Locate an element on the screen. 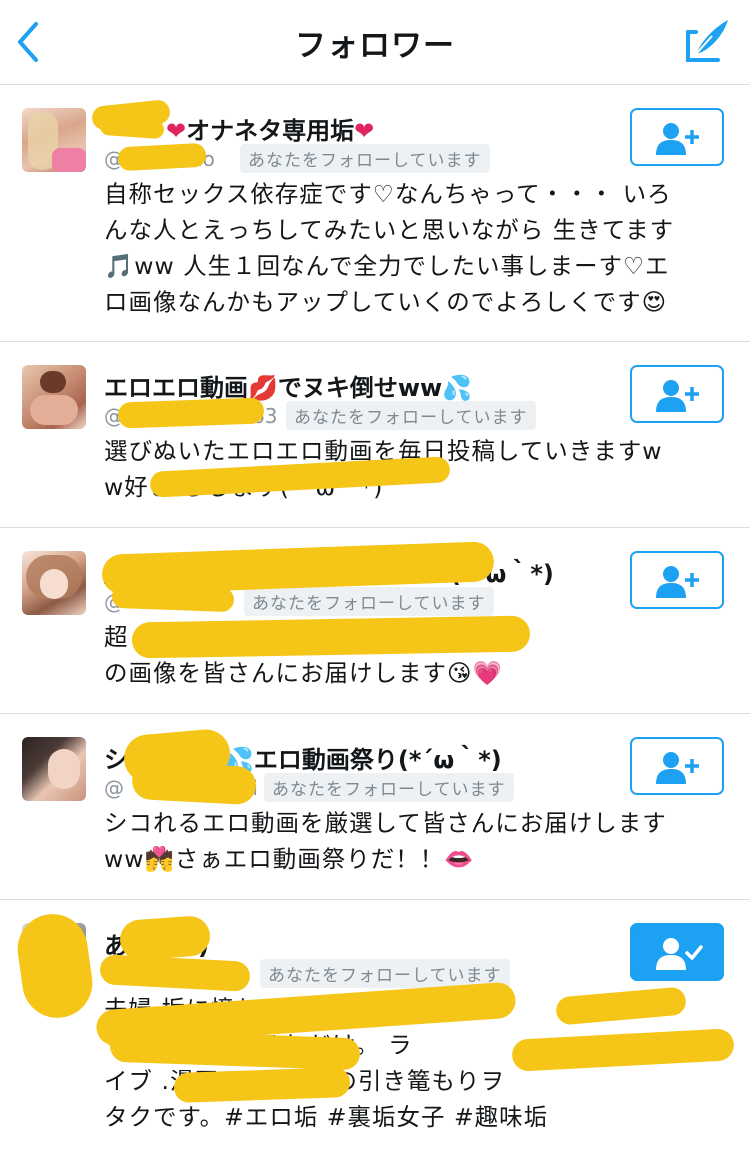 Image resolution: width=750 pixels, height=1150 pixels. following-button is located at coordinates (677, 952).